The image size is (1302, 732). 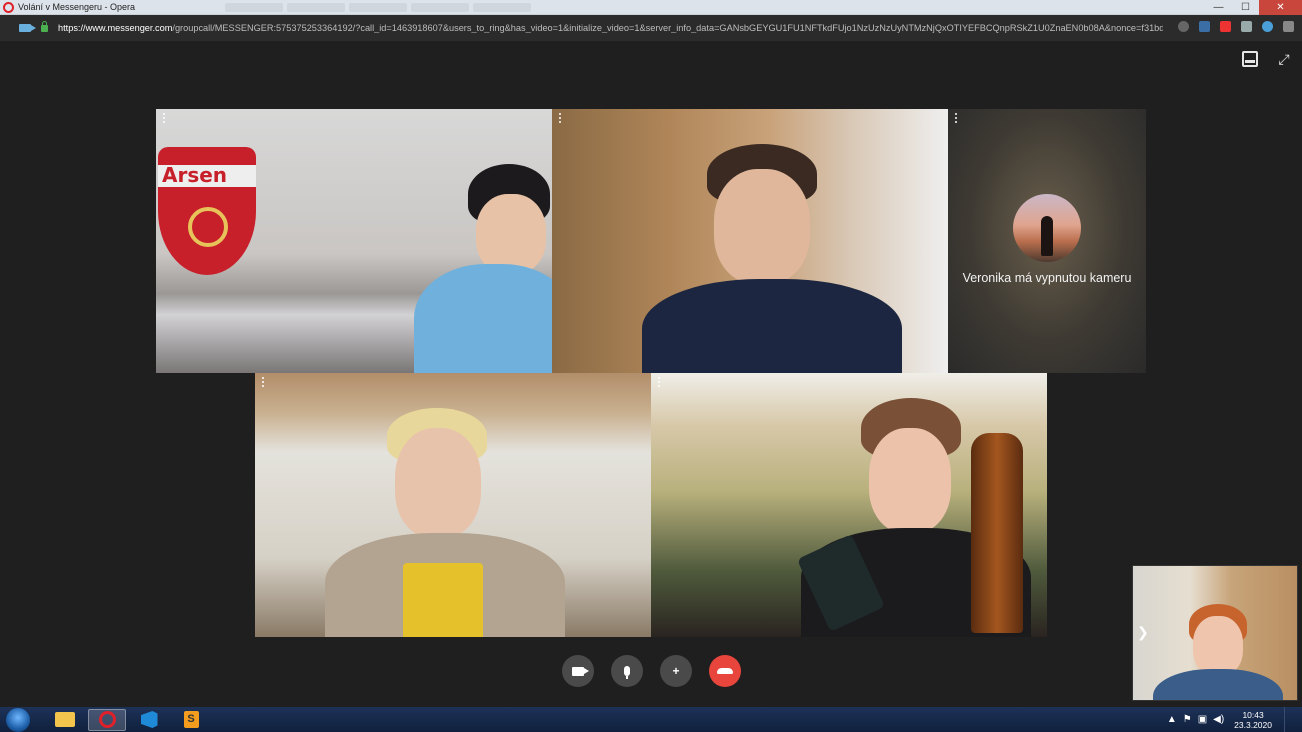 What do you see at coordinates (997, 533) in the screenshot?
I see `bottle-object` at bounding box center [997, 533].